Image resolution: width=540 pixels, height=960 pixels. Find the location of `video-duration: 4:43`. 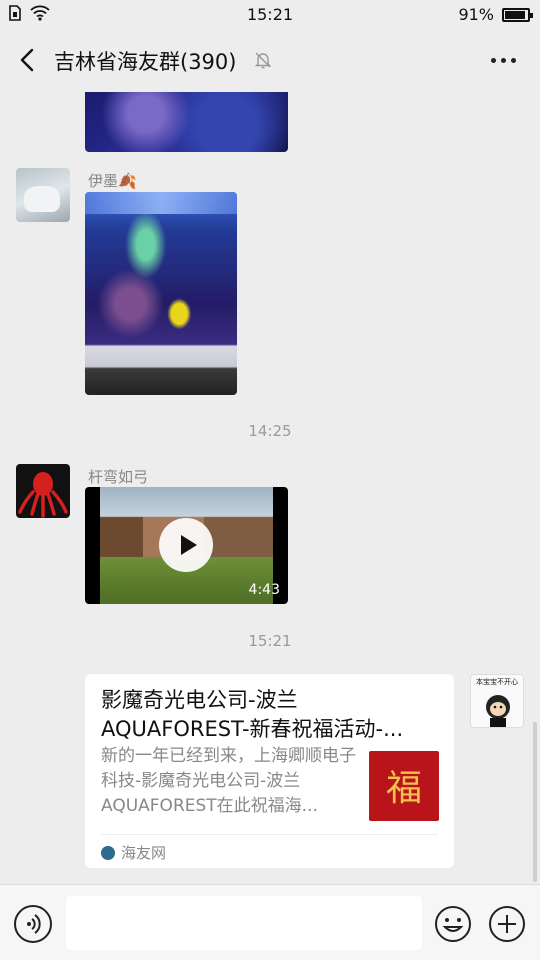

video-duration: 4:43 is located at coordinates (264, 590).